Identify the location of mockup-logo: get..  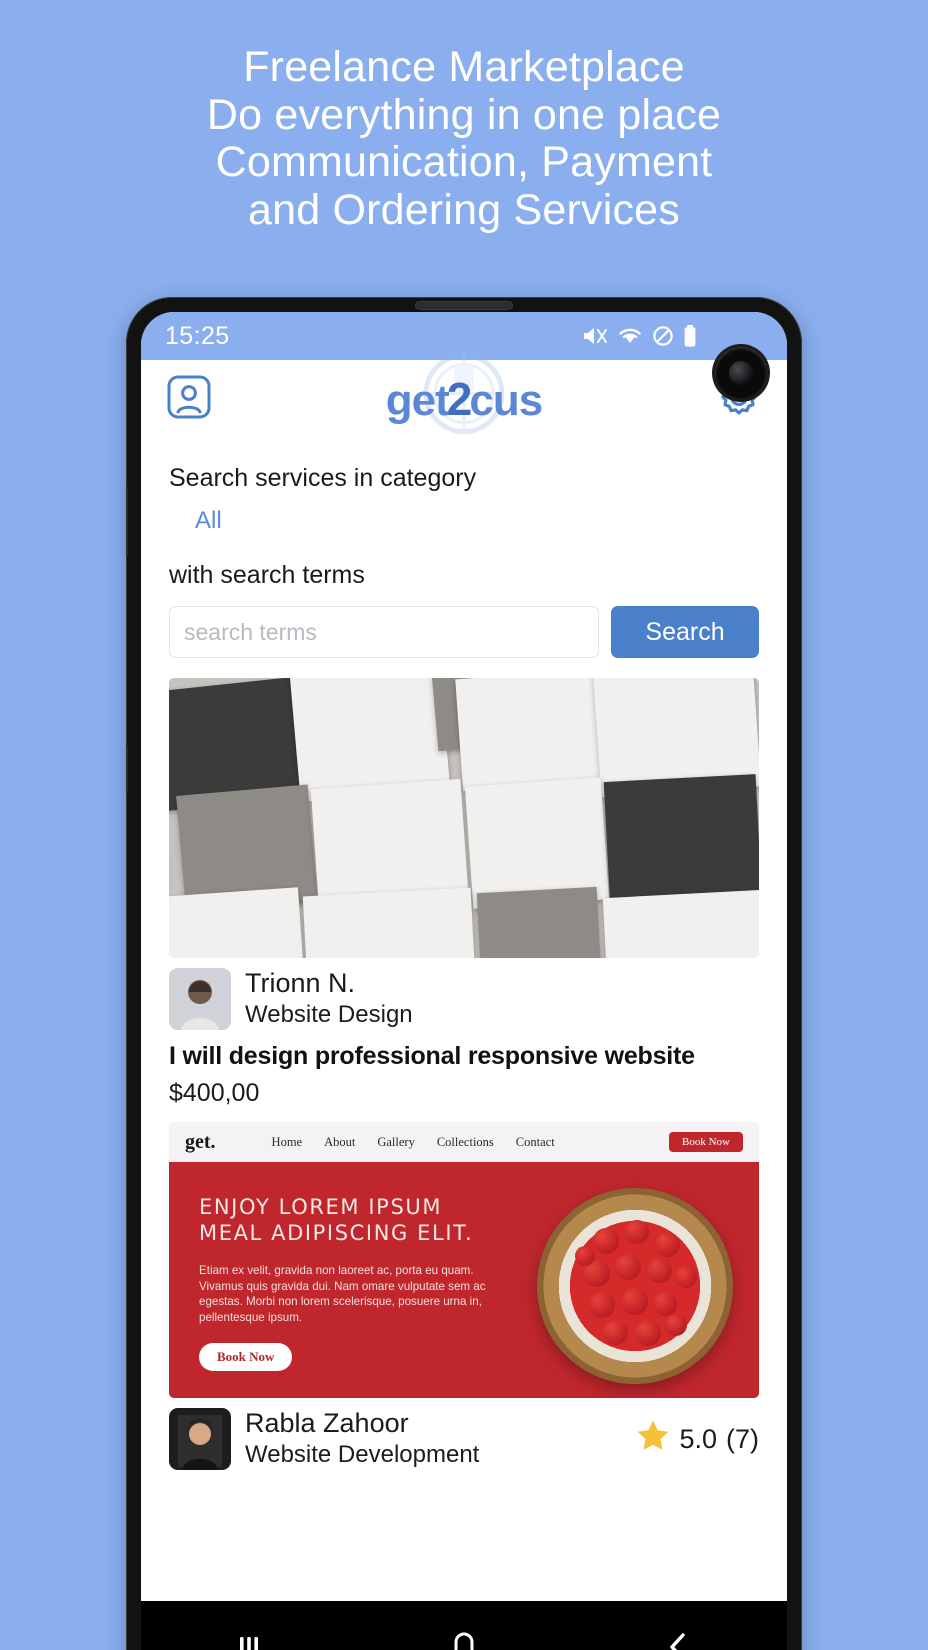
(200, 1141).